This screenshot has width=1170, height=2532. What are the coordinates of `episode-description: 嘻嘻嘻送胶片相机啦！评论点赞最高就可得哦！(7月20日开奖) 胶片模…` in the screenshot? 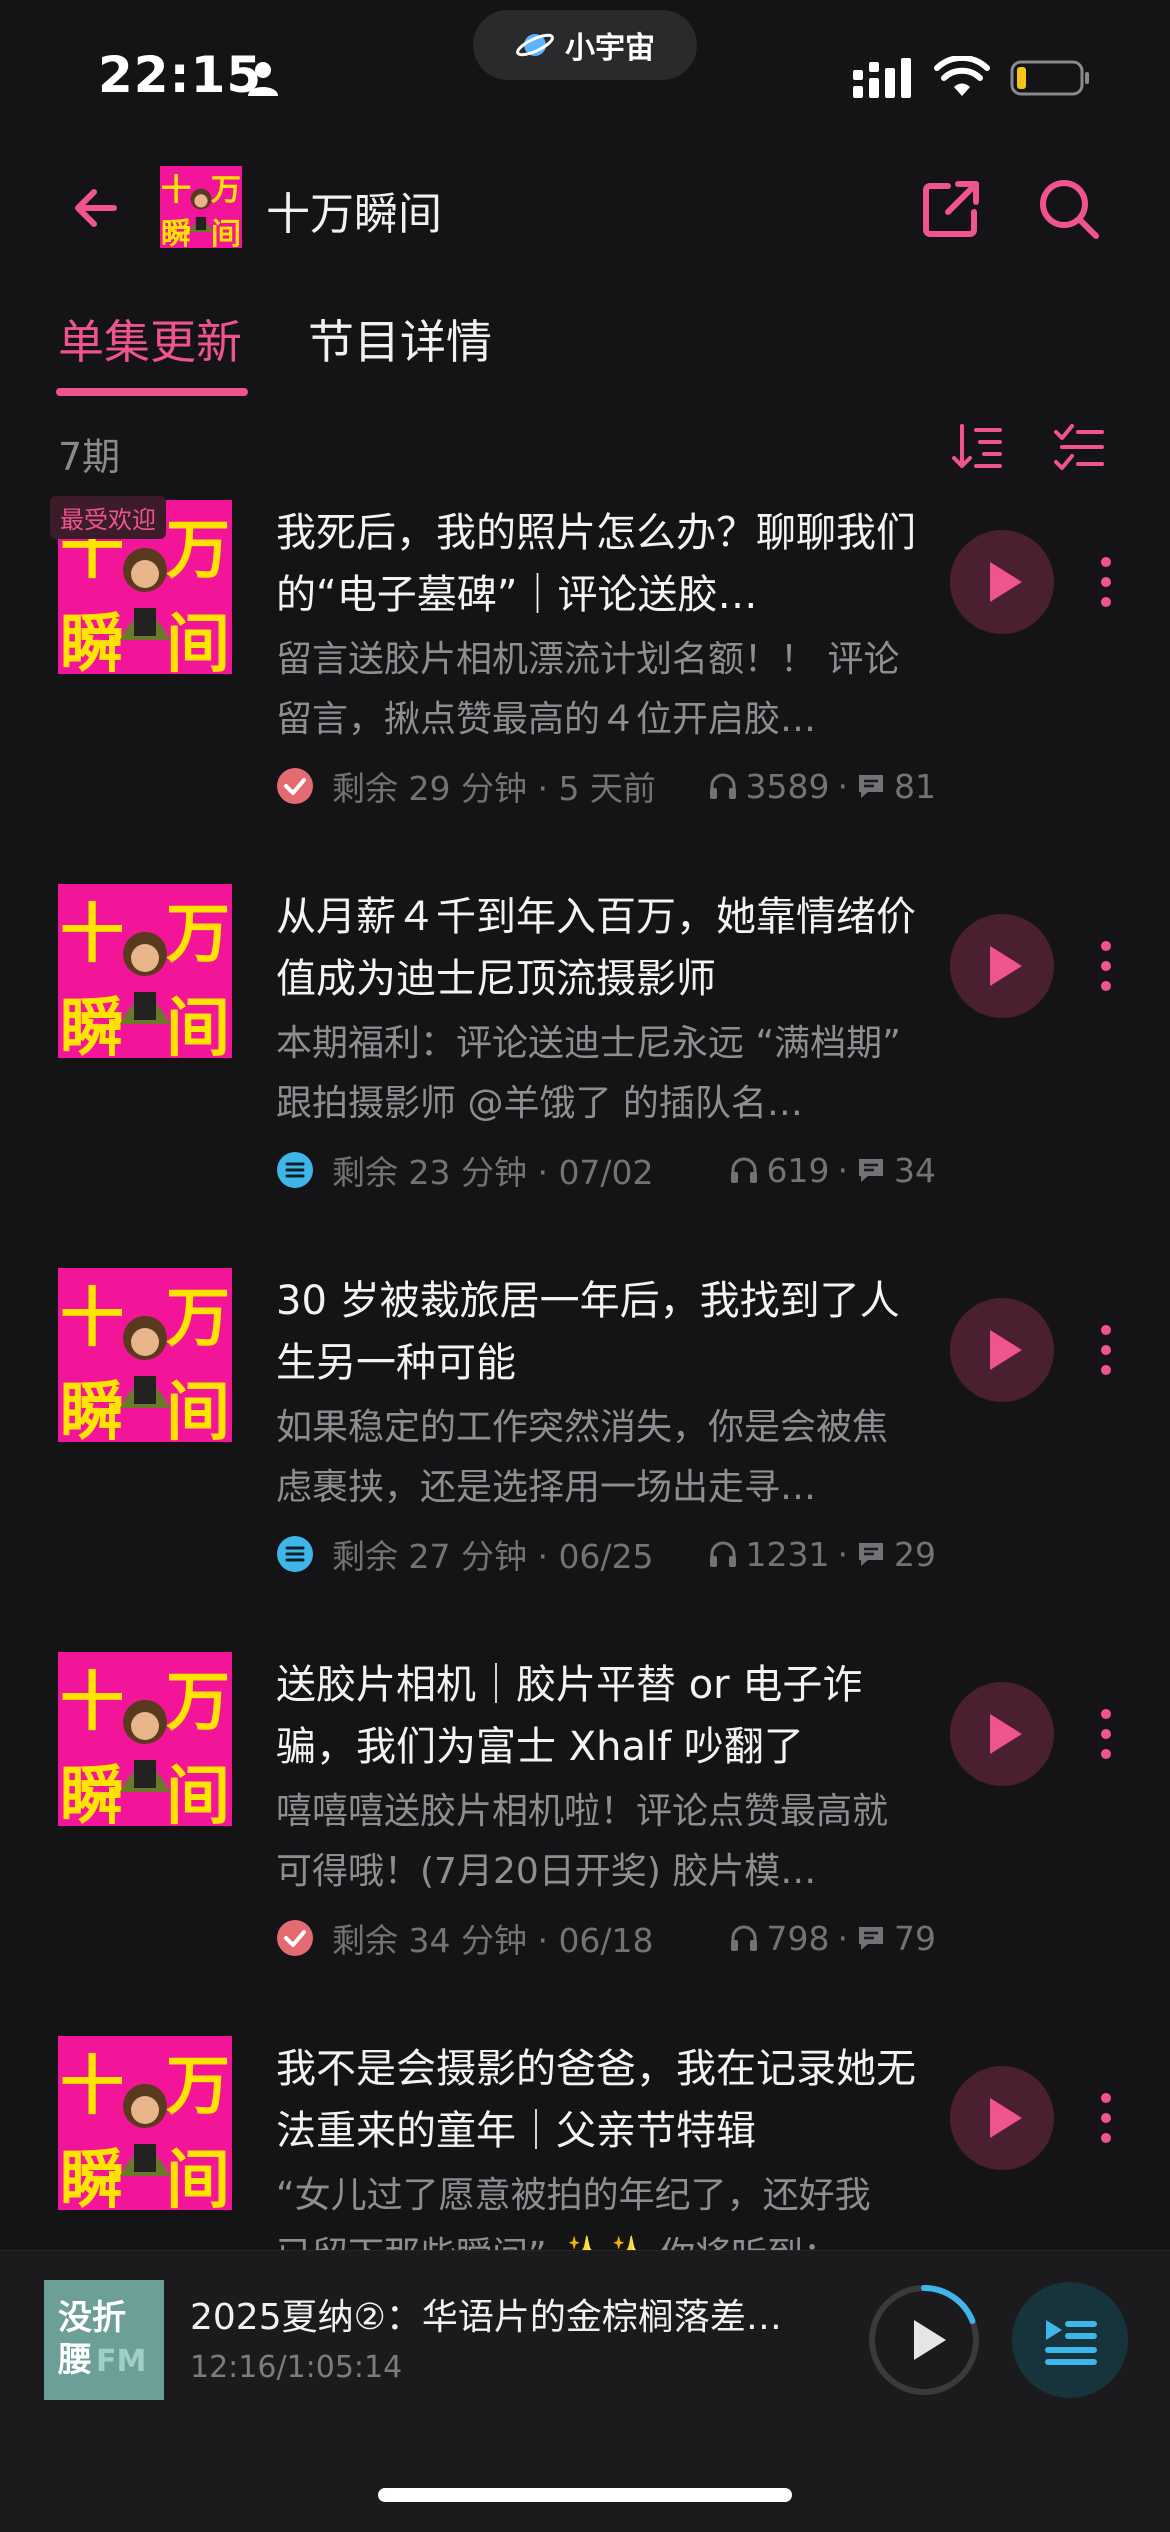 It's located at (582, 1841).